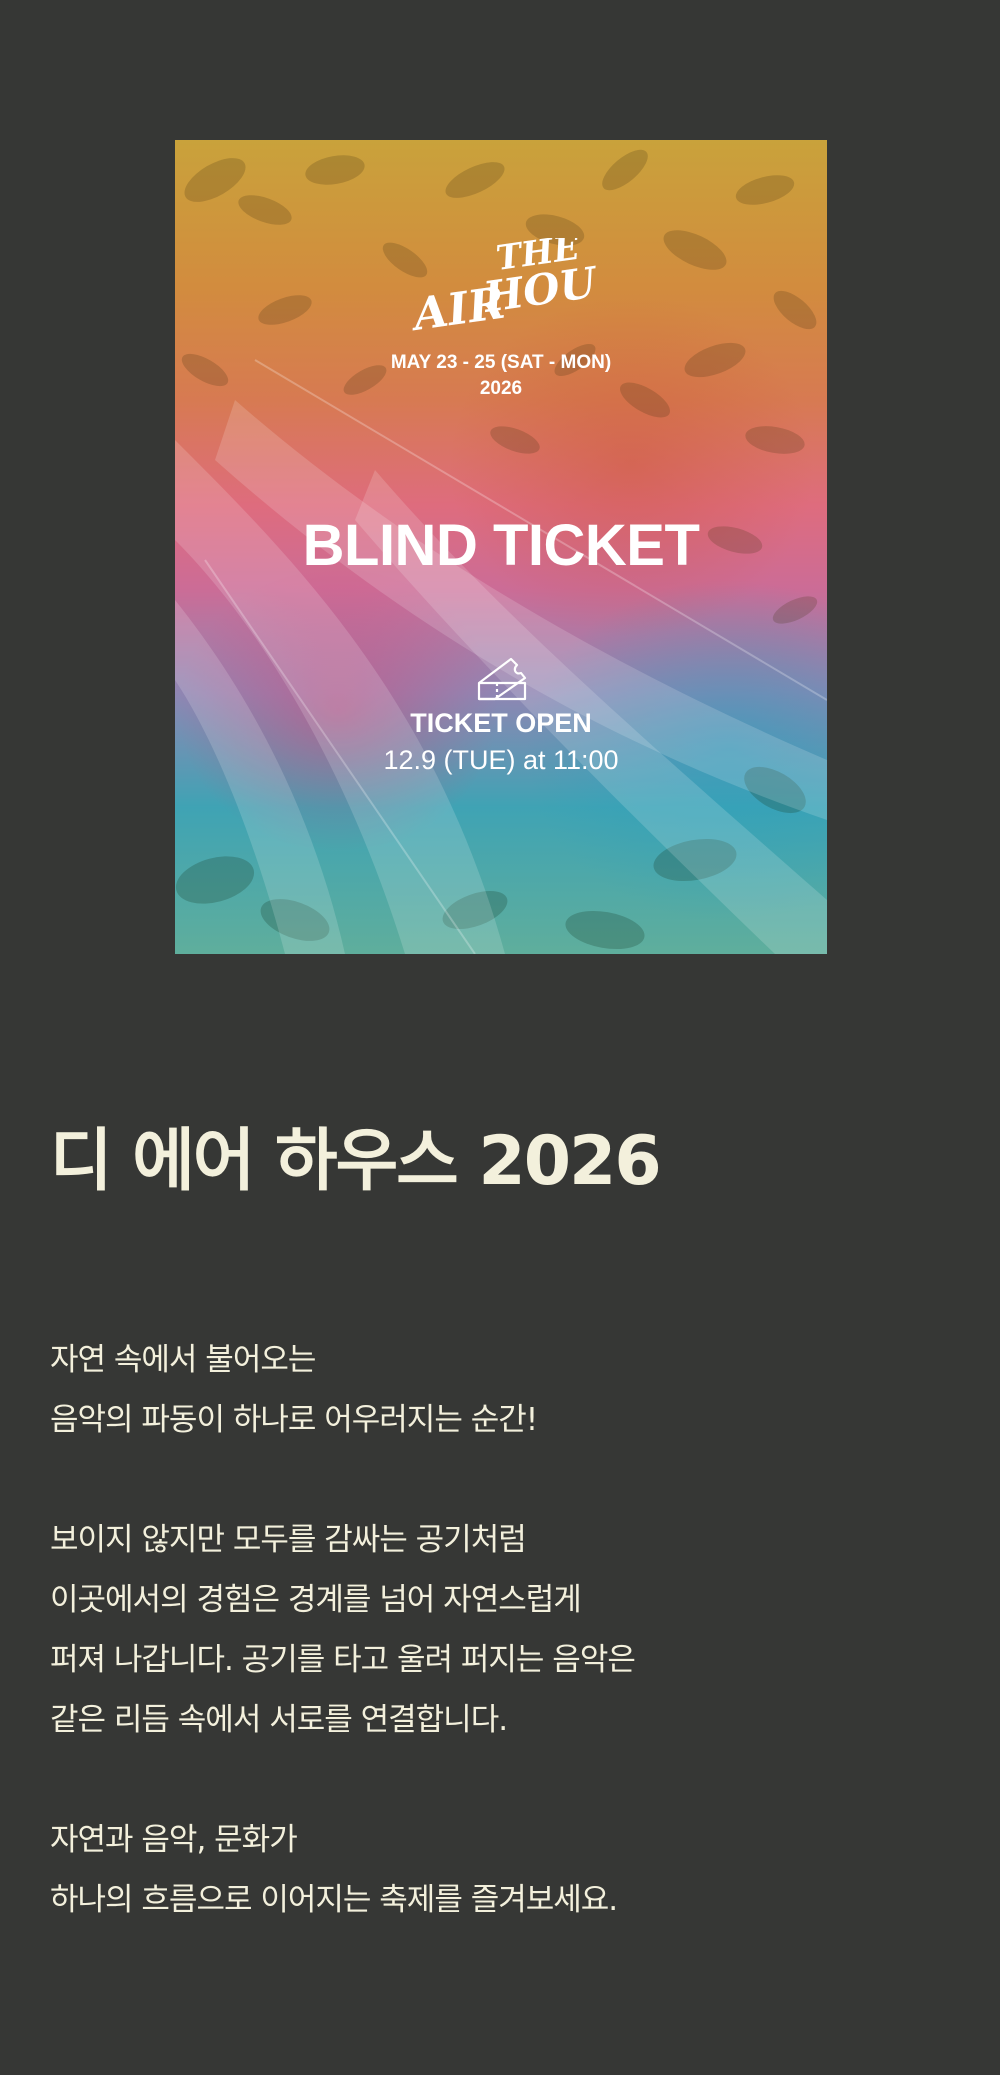  What do you see at coordinates (502, 679) in the screenshot?
I see `ticket-icon` at bounding box center [502, 679].